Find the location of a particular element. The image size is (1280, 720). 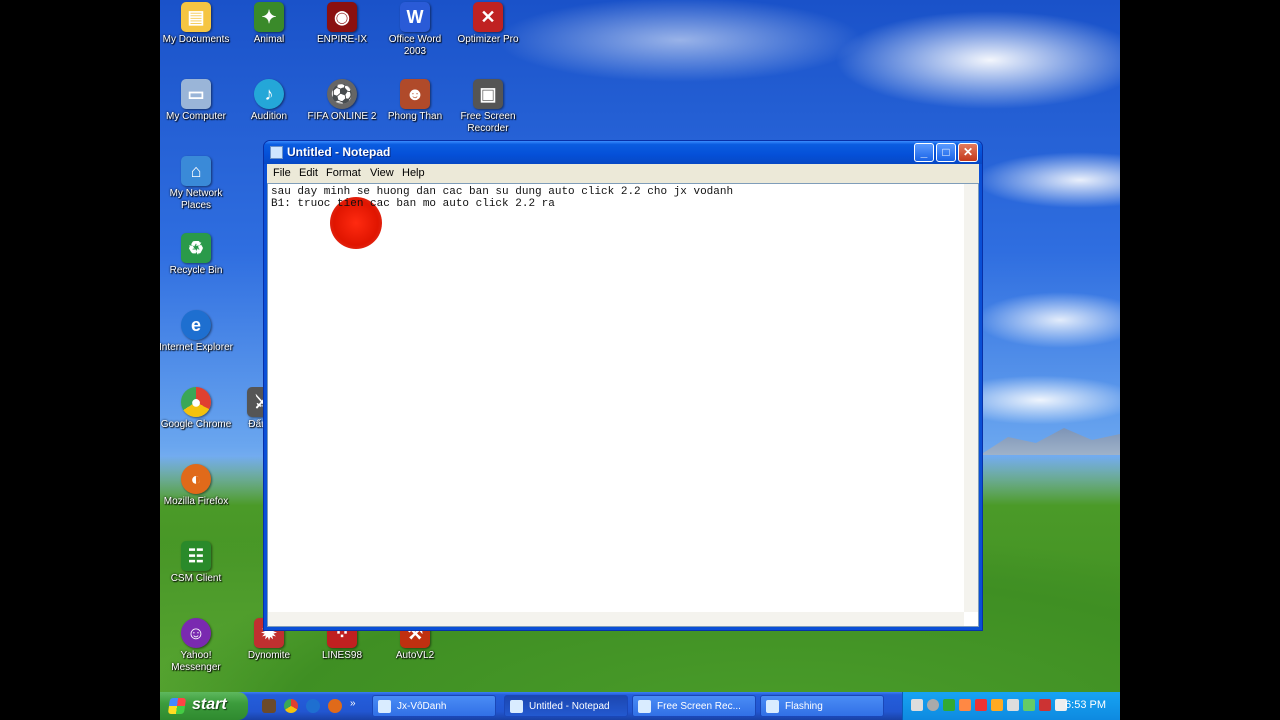

desktop-icon-label: Dynomite is located at coordinates (269, 655).